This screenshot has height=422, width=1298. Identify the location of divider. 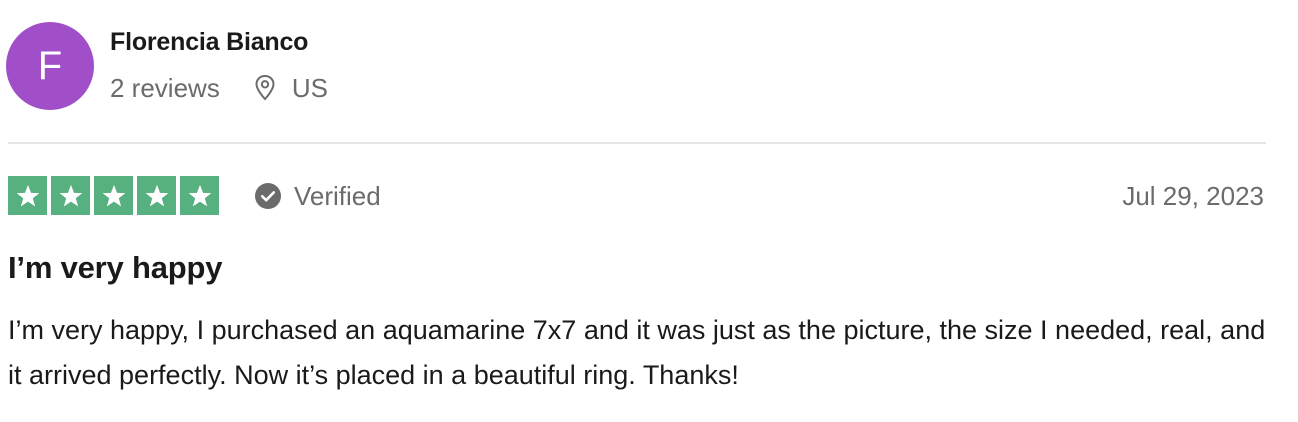
(637, 143).